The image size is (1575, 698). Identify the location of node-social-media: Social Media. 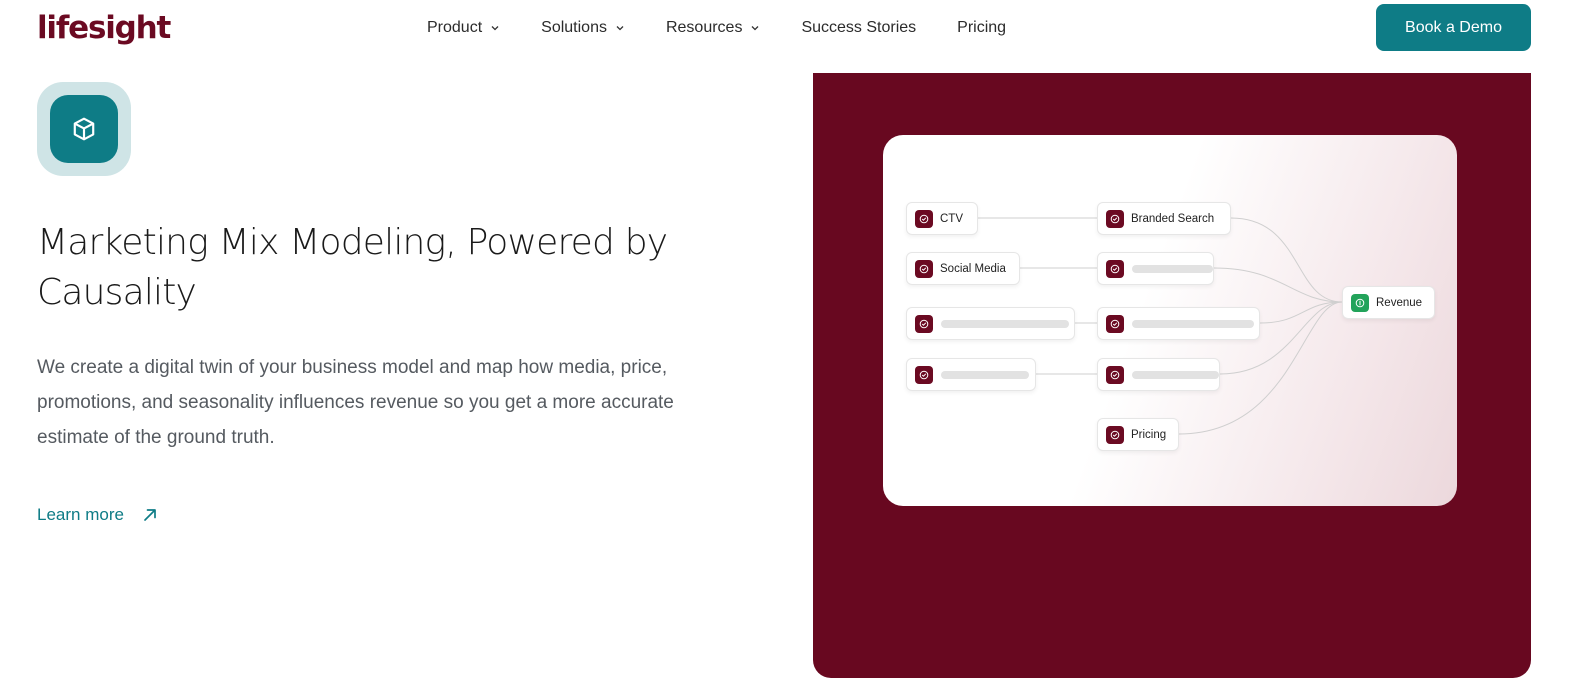
(963, 268).